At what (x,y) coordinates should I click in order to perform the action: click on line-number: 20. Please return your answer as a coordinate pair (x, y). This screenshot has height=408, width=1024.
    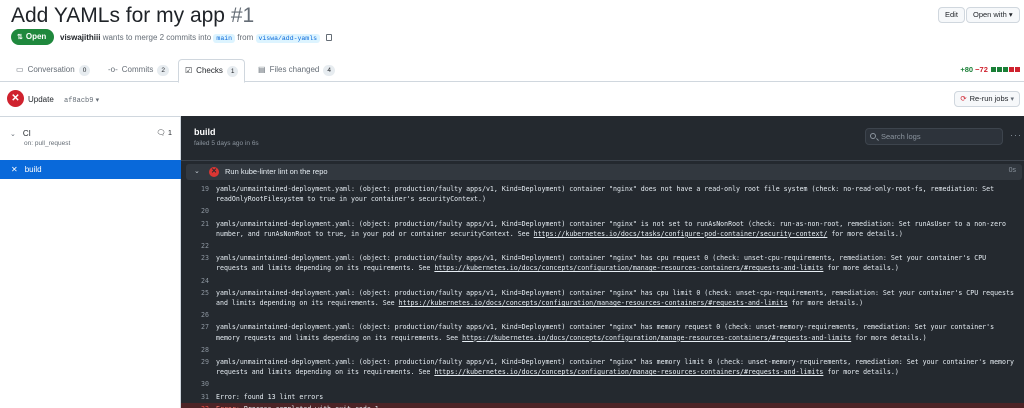
    Looking at the image, I should click on (198, 211).